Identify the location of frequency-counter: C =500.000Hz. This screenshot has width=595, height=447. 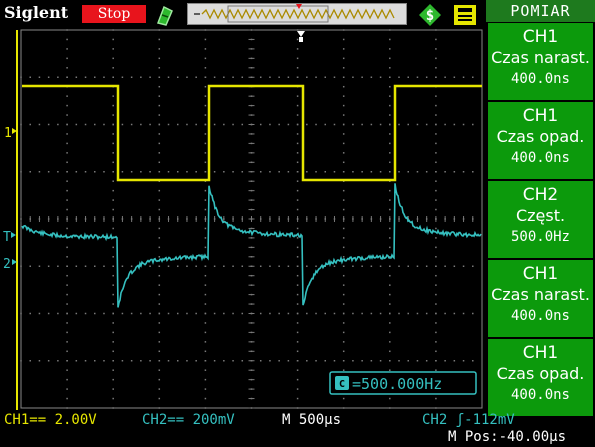
(403, 383).